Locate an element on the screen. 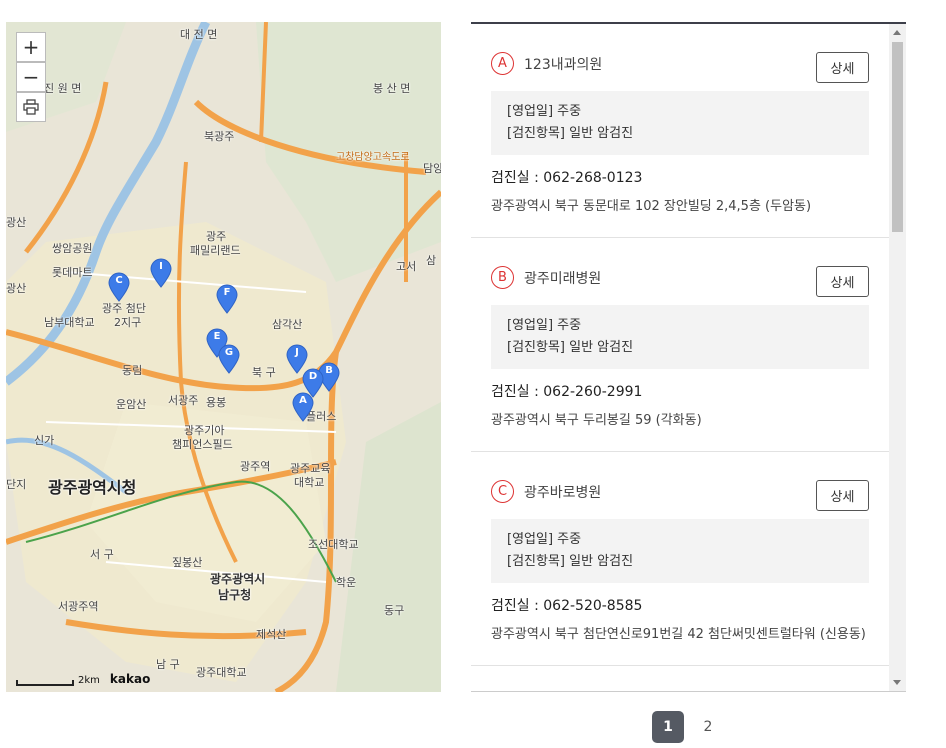 This screenshot has width=946, height=748. scroll-thumb is located at coordinates (897, 137).